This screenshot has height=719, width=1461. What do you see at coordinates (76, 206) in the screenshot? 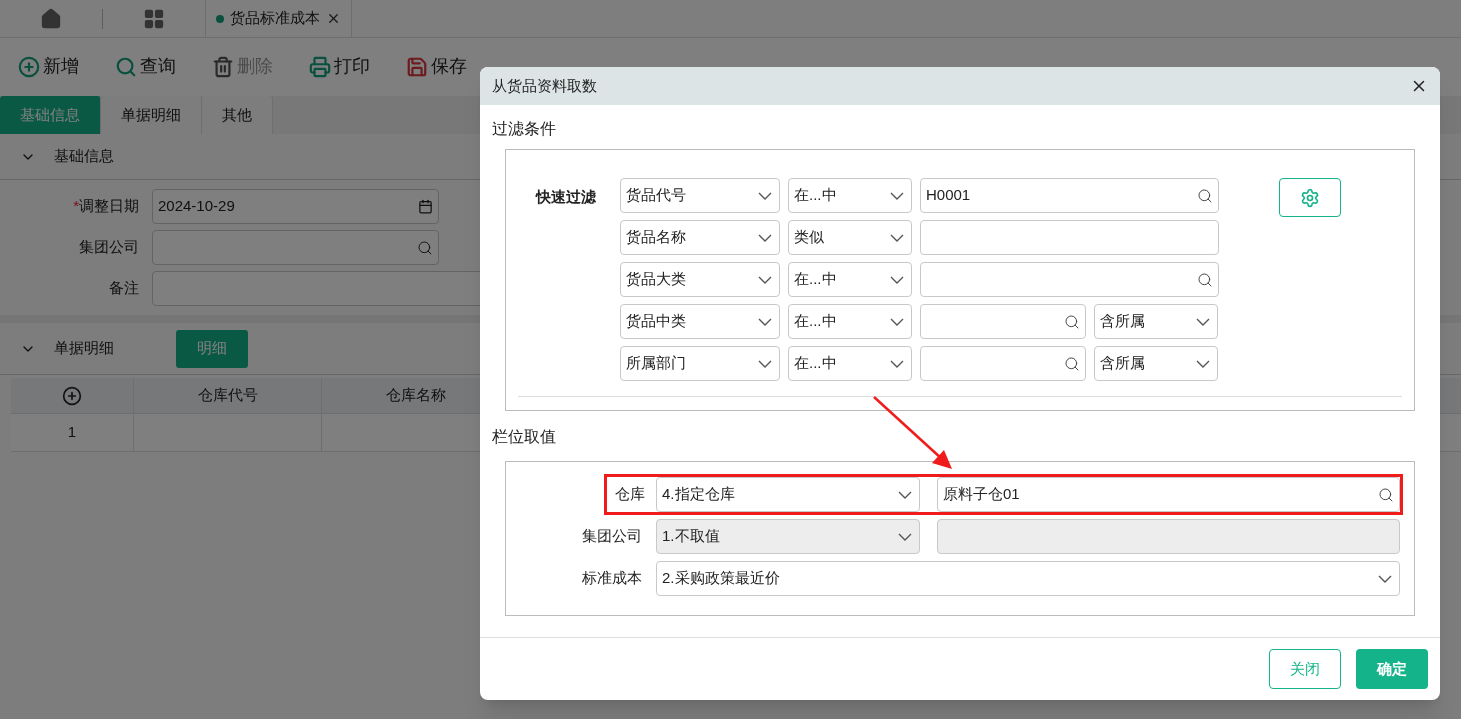
I see `required-mark: *` at bounding box center [76, 206].